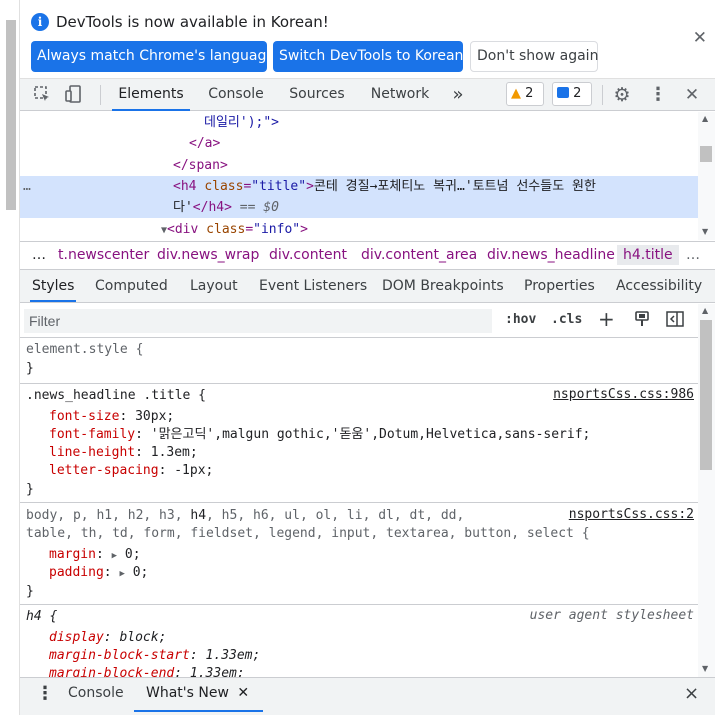  I want to click on property-name: font-size, so click(84, 416).